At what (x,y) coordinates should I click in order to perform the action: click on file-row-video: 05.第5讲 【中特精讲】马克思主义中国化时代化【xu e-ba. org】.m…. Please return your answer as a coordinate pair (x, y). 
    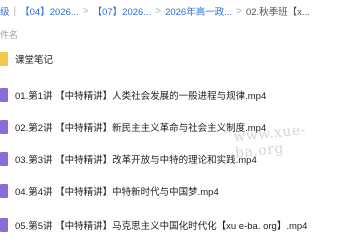
    Looking at the image, I should click on (170, 225).